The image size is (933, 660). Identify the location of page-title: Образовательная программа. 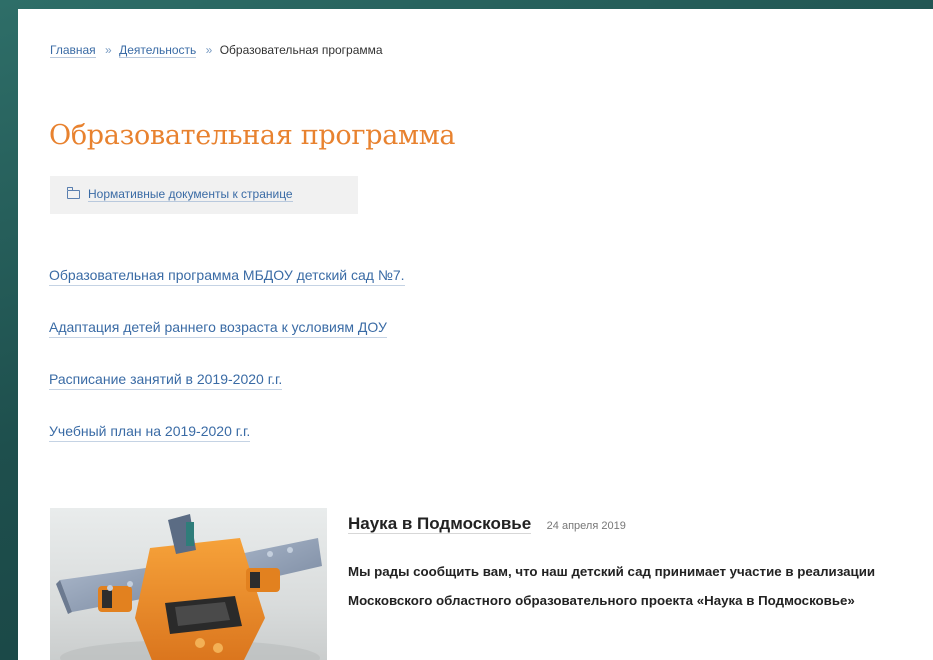
(252, 135).